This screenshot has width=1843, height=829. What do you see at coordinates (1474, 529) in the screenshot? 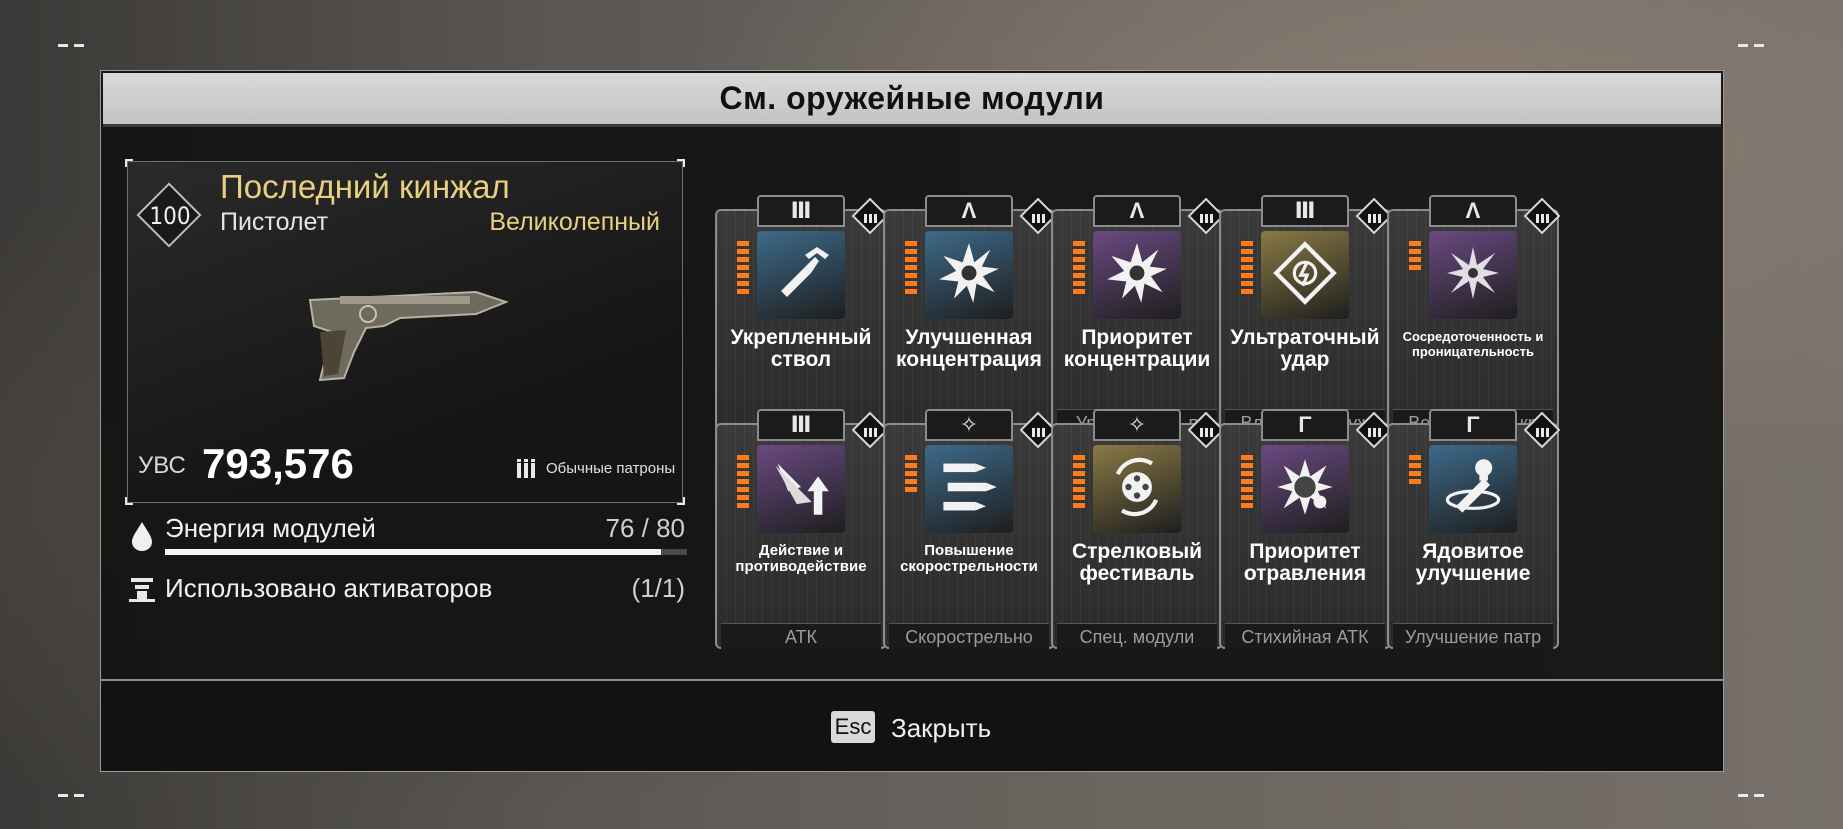
I see `module-card: Γ Ядовитое улучшение Улучшение патр` at bounding box center [1474, 529].